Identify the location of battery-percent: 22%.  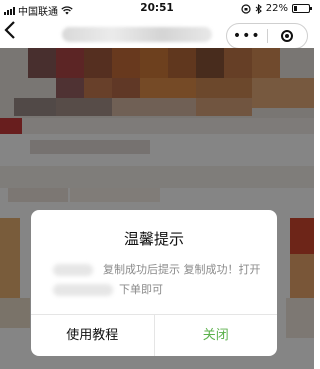
(276, 8).